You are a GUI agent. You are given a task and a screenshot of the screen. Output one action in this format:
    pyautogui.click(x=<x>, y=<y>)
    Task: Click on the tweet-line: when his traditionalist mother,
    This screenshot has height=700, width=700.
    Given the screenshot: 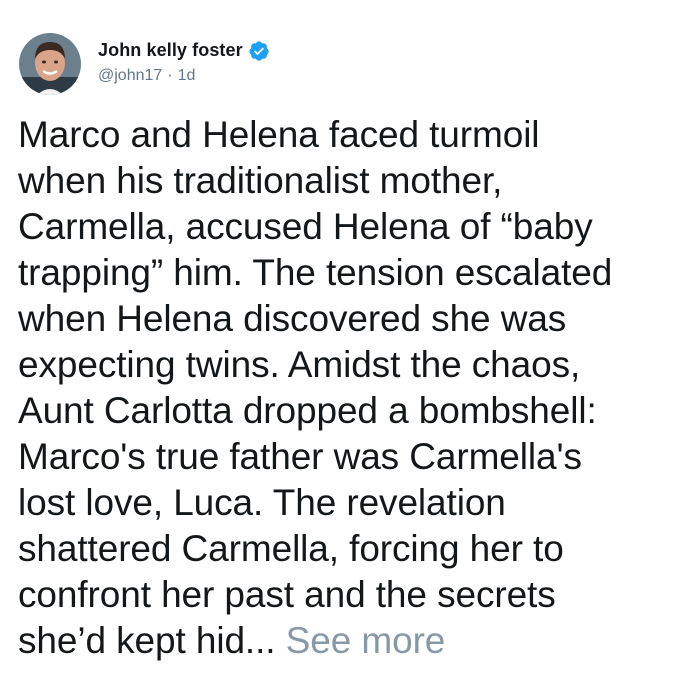 What is the action you would take?
    pyautogui.click(x=260, y=180)
    